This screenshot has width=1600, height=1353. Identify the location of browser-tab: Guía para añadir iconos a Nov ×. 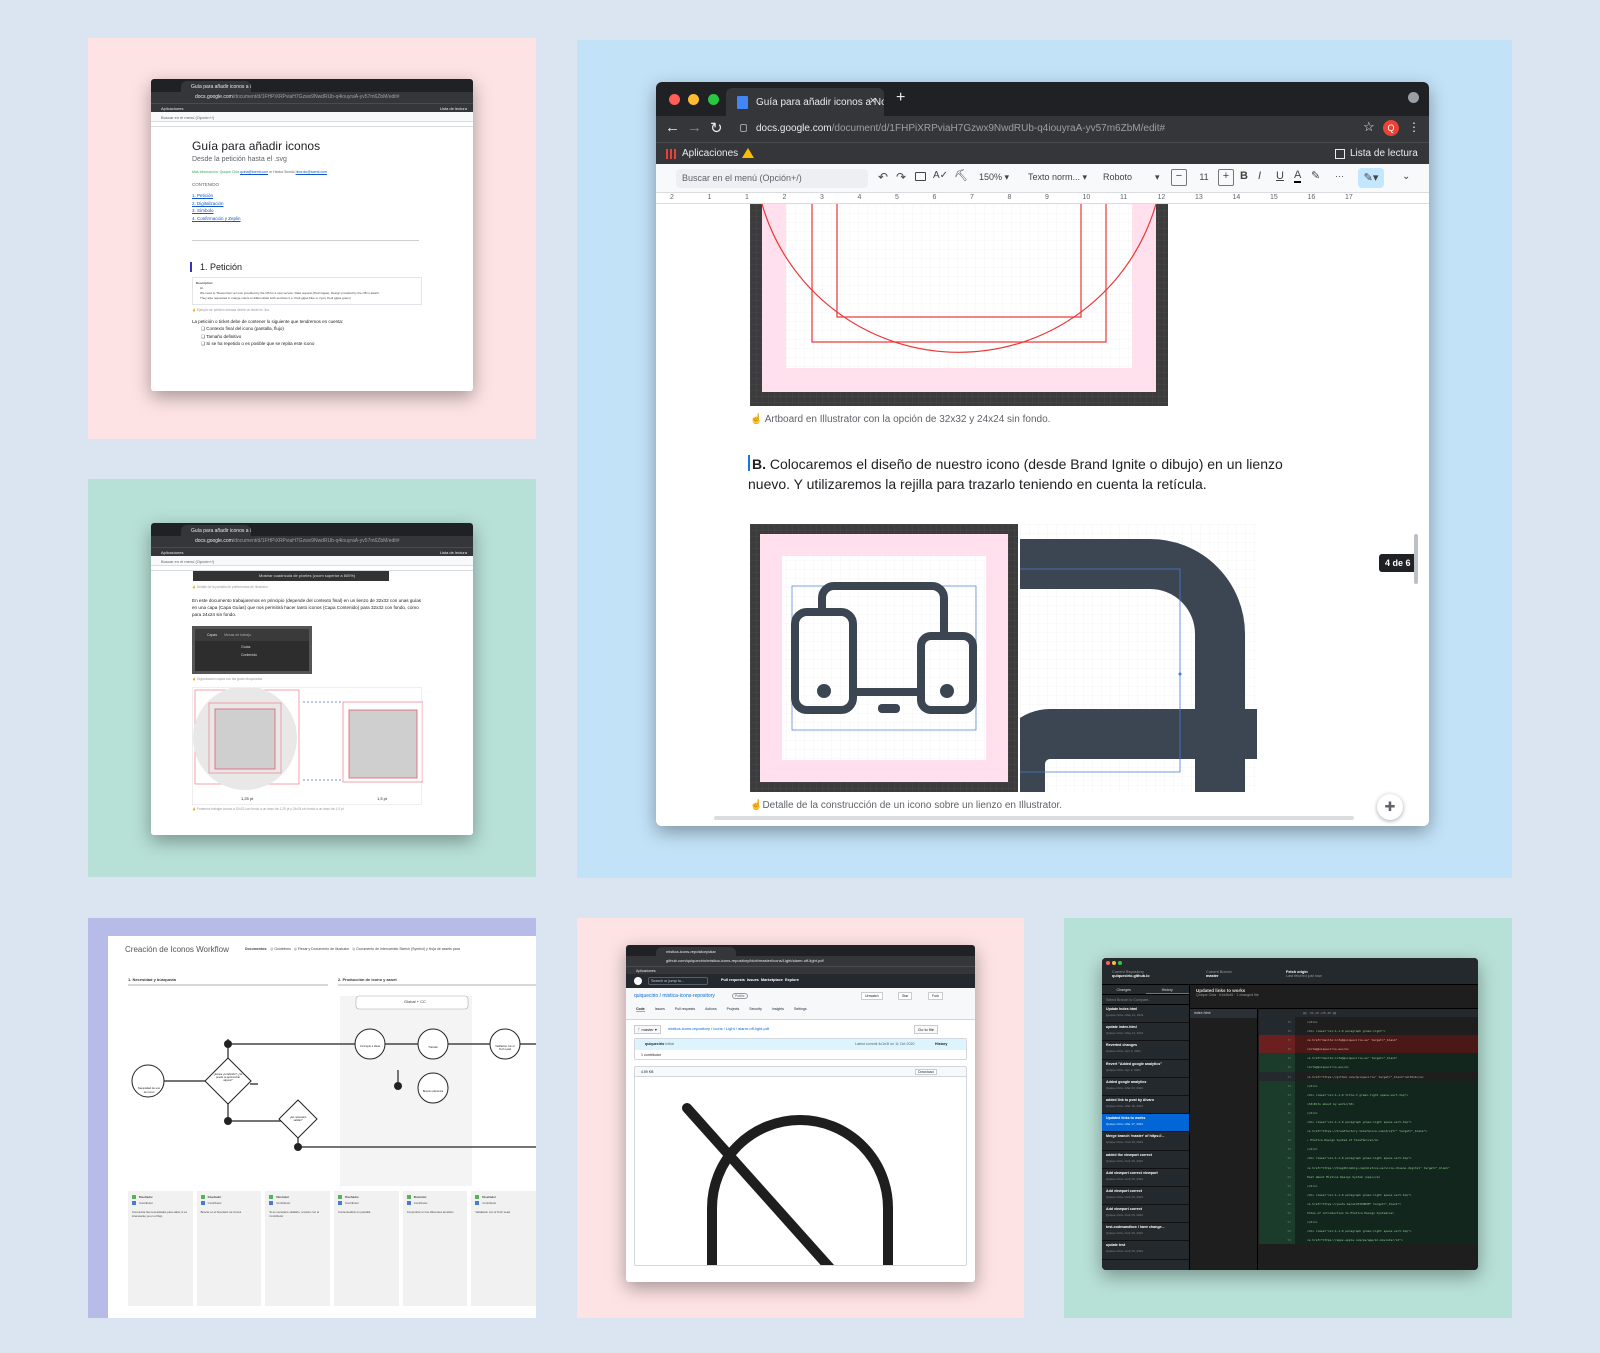
(805, 102).